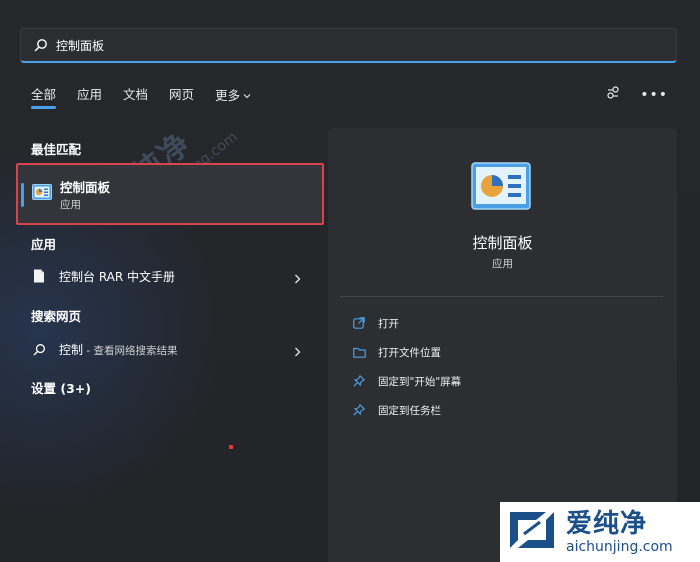 This screenshot has width=700, height=562. Describe the element at coordinates (619, 547) in the screenshot. I see `watermark-logo-en: aichunjing.com` at that location.